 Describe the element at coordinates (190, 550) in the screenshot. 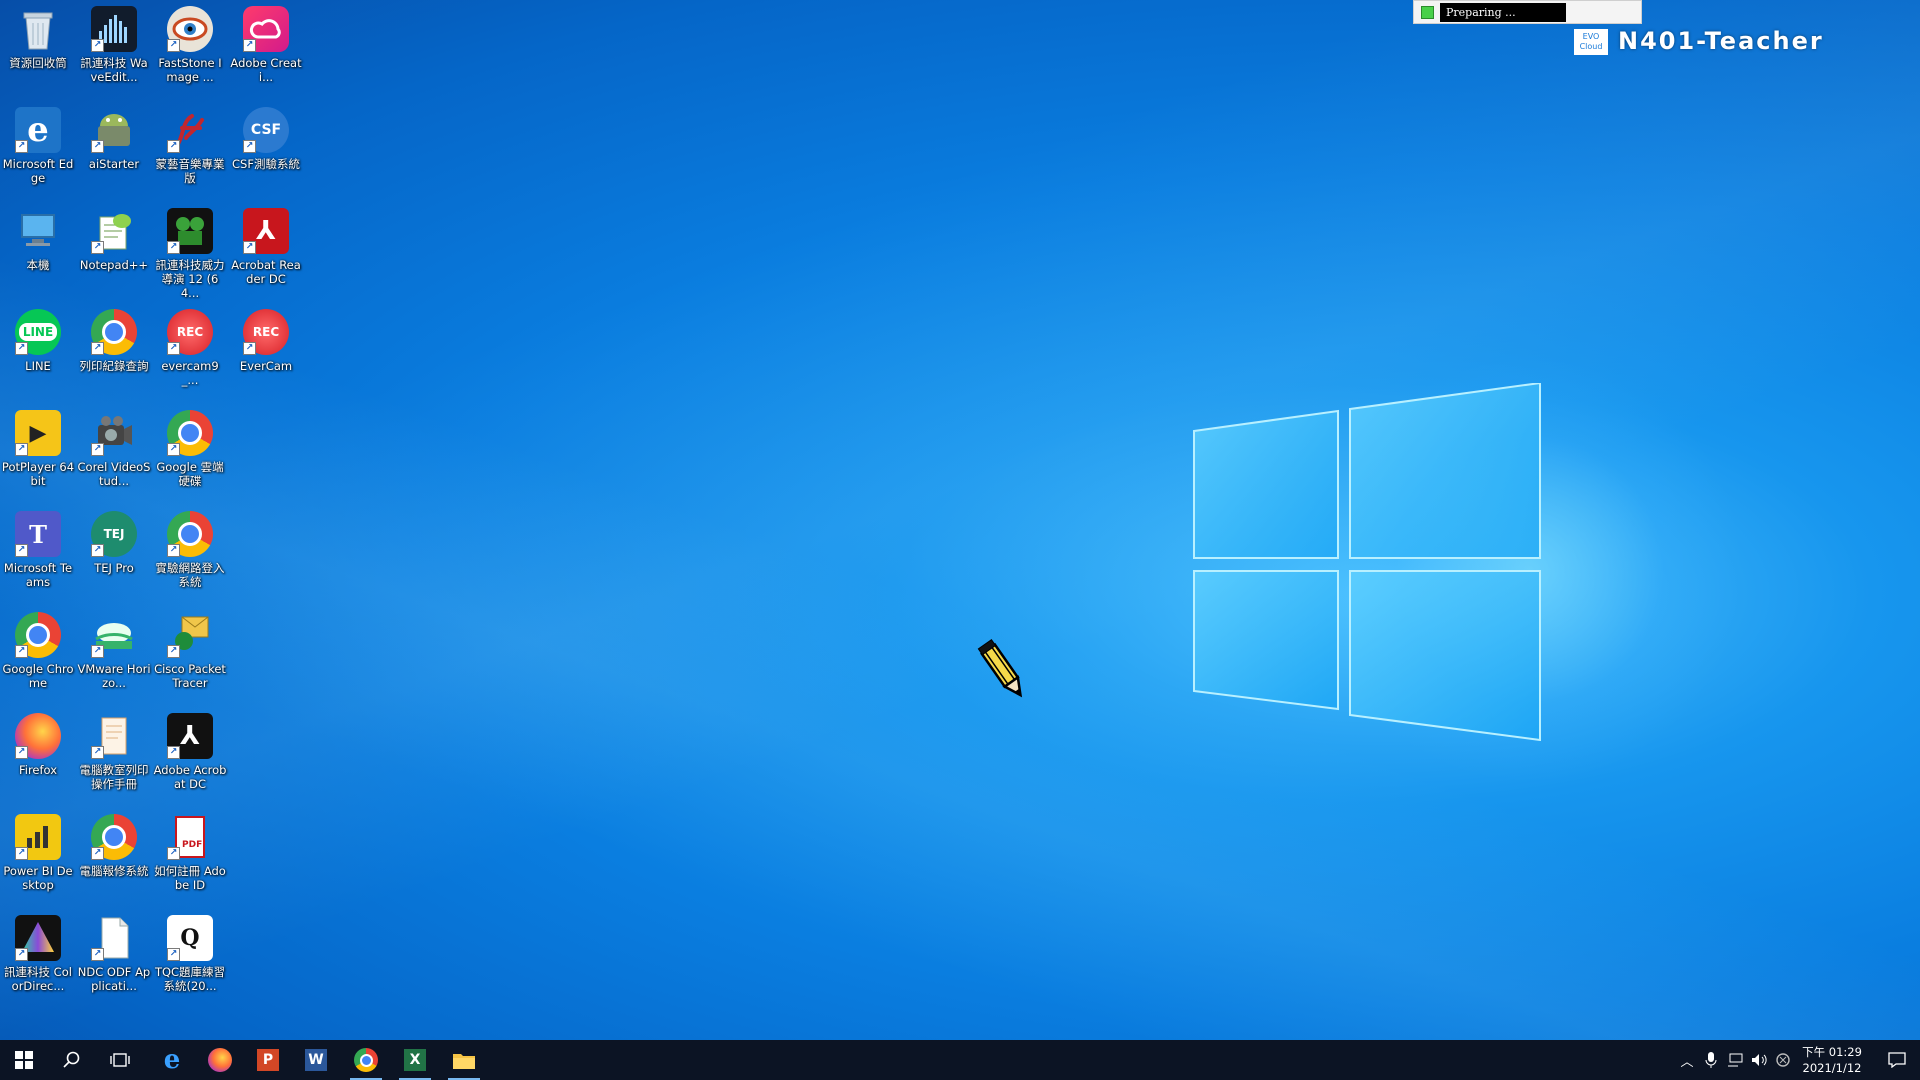

I see `desktop-icon-network-login: ↗ 實驗網路登入系統` at that location.